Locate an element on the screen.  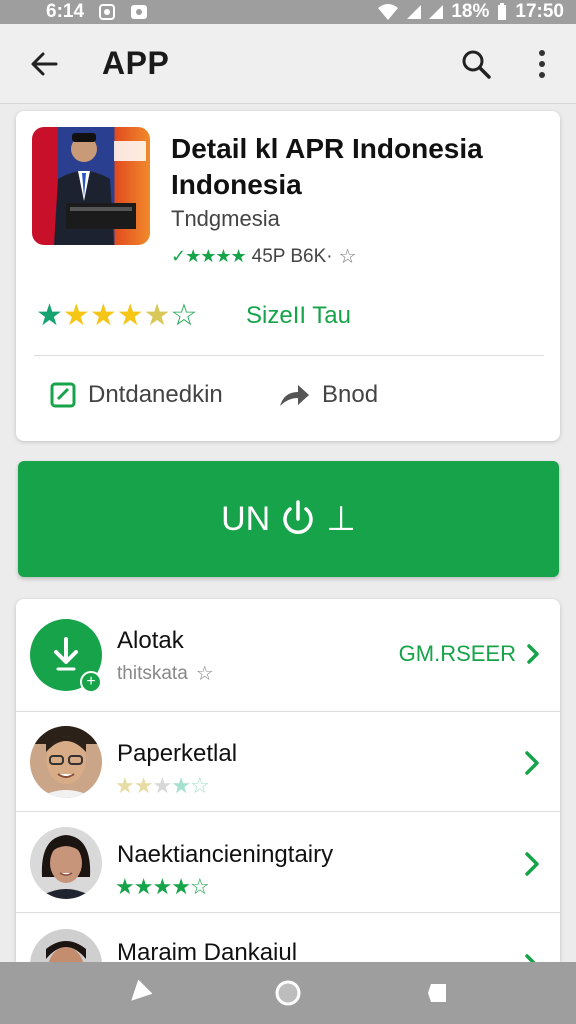
list-item-name: Paperketlal is located at coordinates (177, 753).